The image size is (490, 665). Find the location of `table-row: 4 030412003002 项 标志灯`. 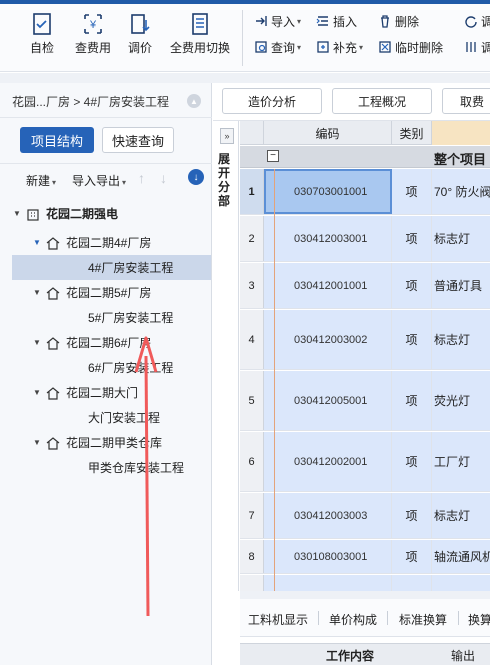

table-row: 4 030412003002 项 标志灯 is located at coordinates (365, 340).